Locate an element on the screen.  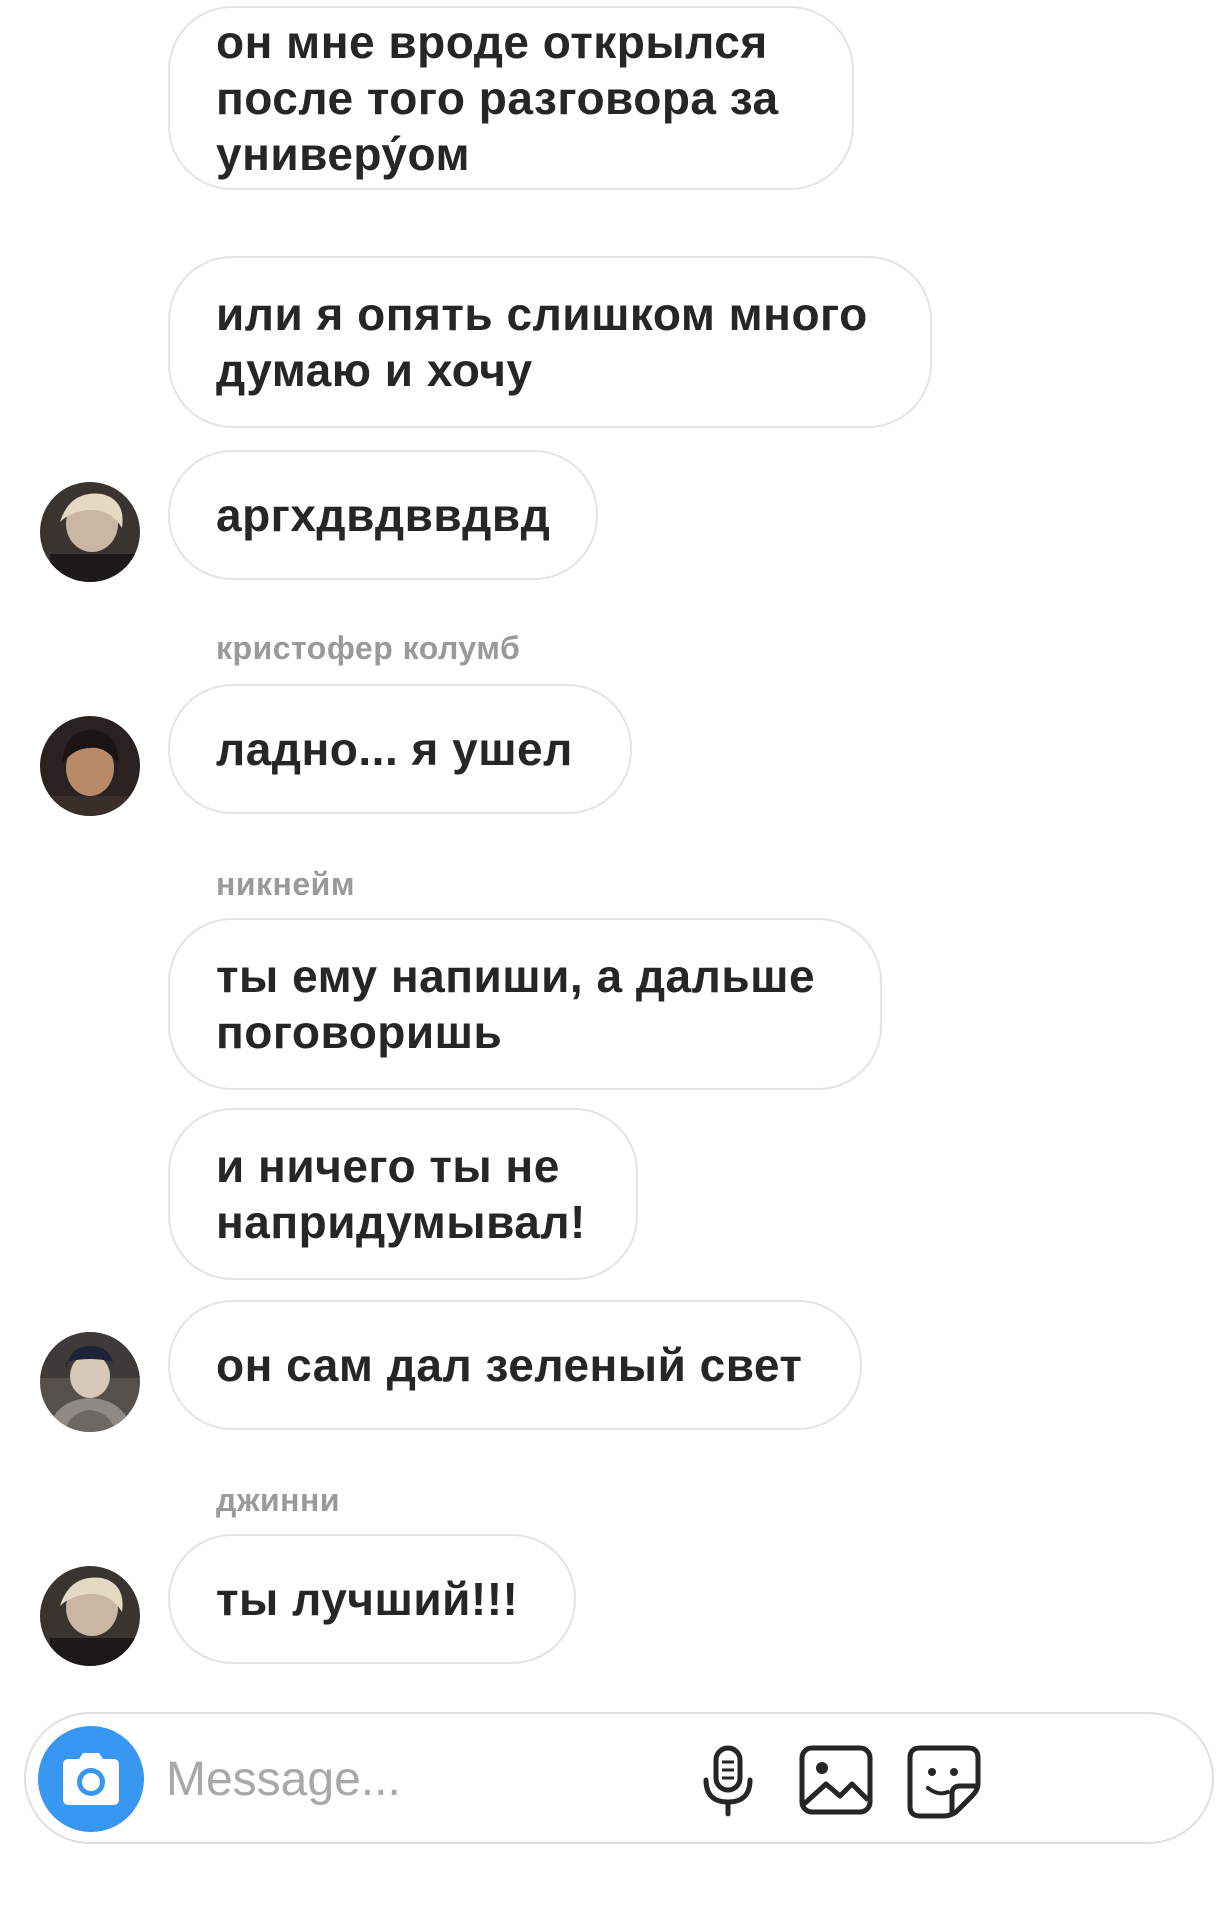
message-bubble: ты лучший!!! is located at coordinates (372, 1599).